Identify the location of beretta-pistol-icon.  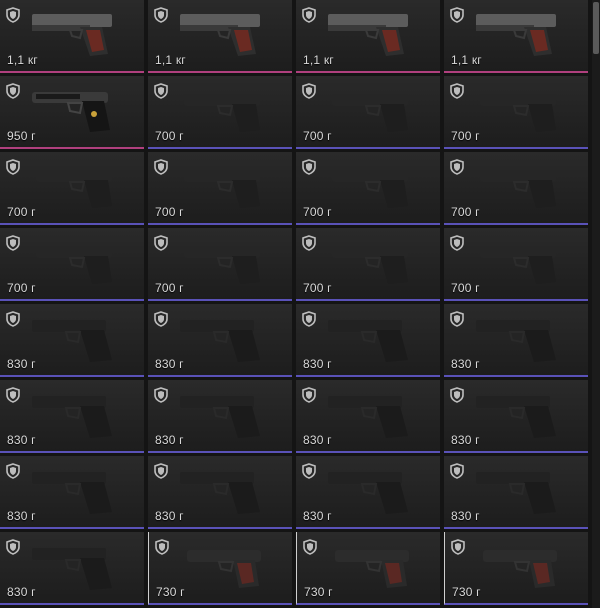
(71, 112).